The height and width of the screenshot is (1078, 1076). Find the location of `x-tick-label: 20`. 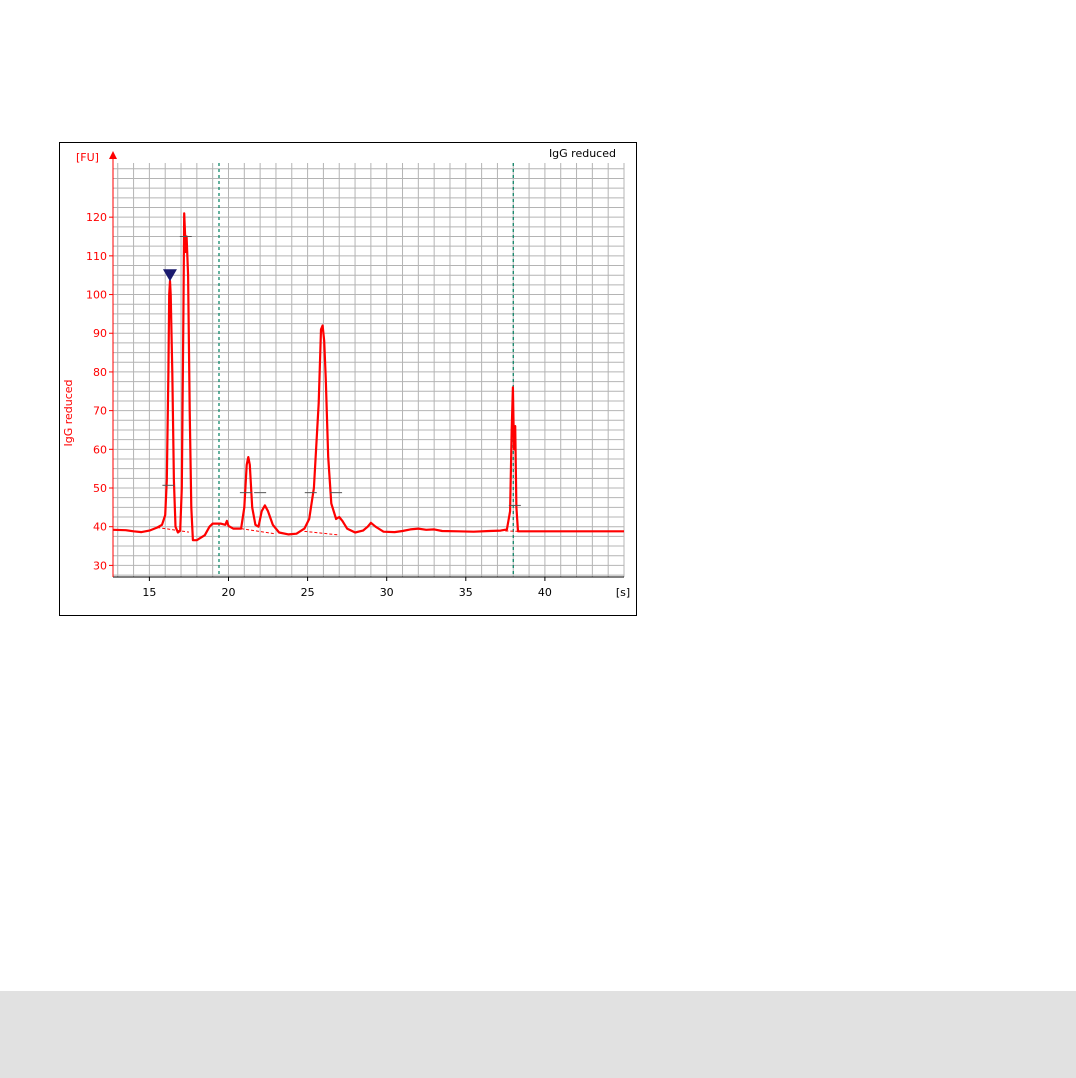

x-tick-label: 20 is located at coordinates (228, 592).